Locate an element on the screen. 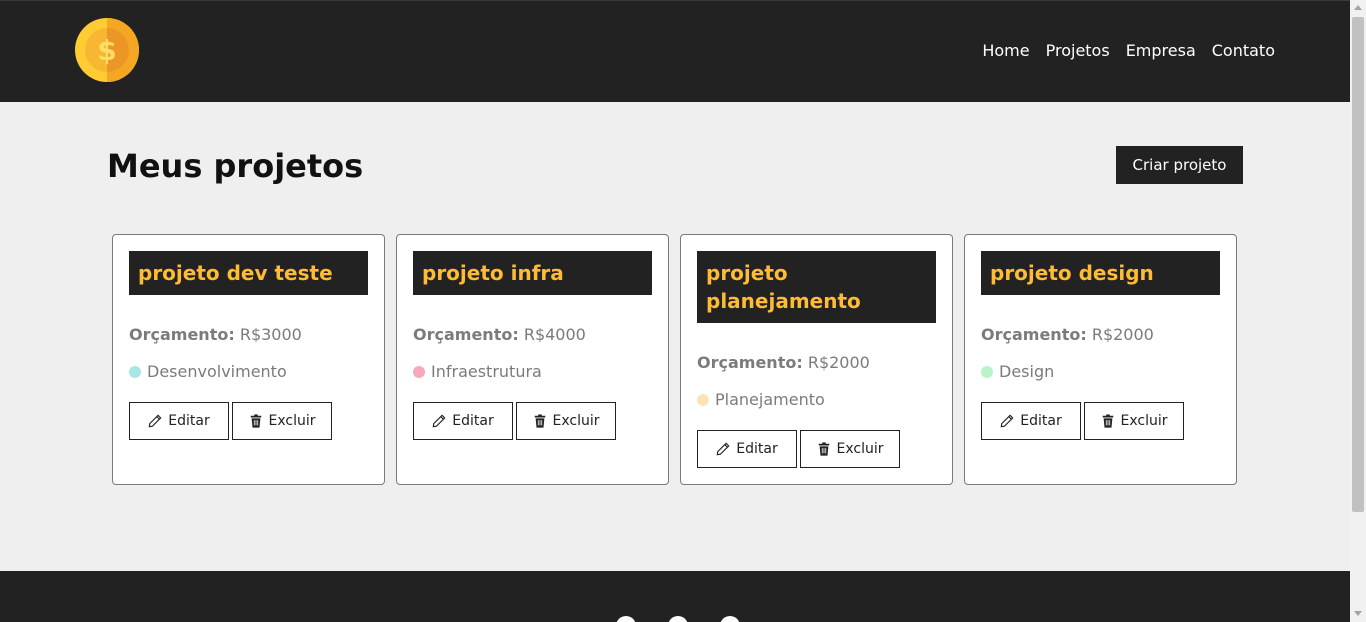  linkedin-icon is located at coordinates (730, 619).